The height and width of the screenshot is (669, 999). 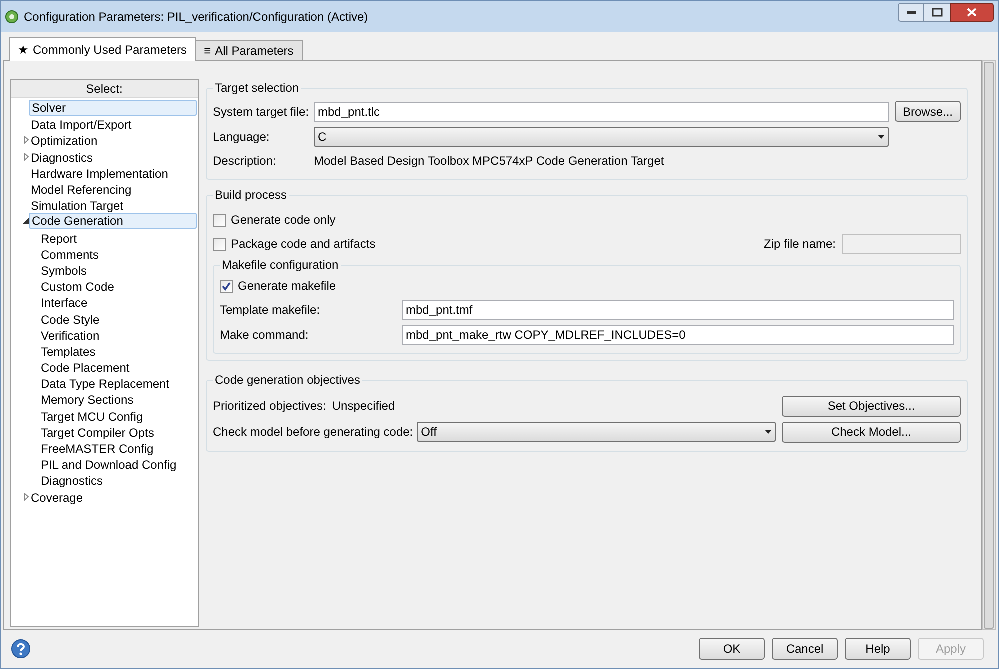 I want to click on tree-header: Select:, so click(x=104, y=89).